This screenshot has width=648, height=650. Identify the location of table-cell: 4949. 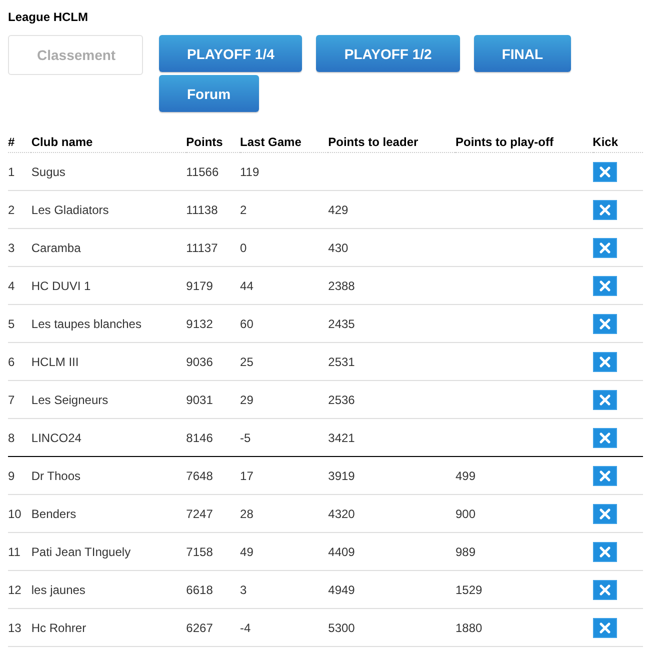
(341, 589).